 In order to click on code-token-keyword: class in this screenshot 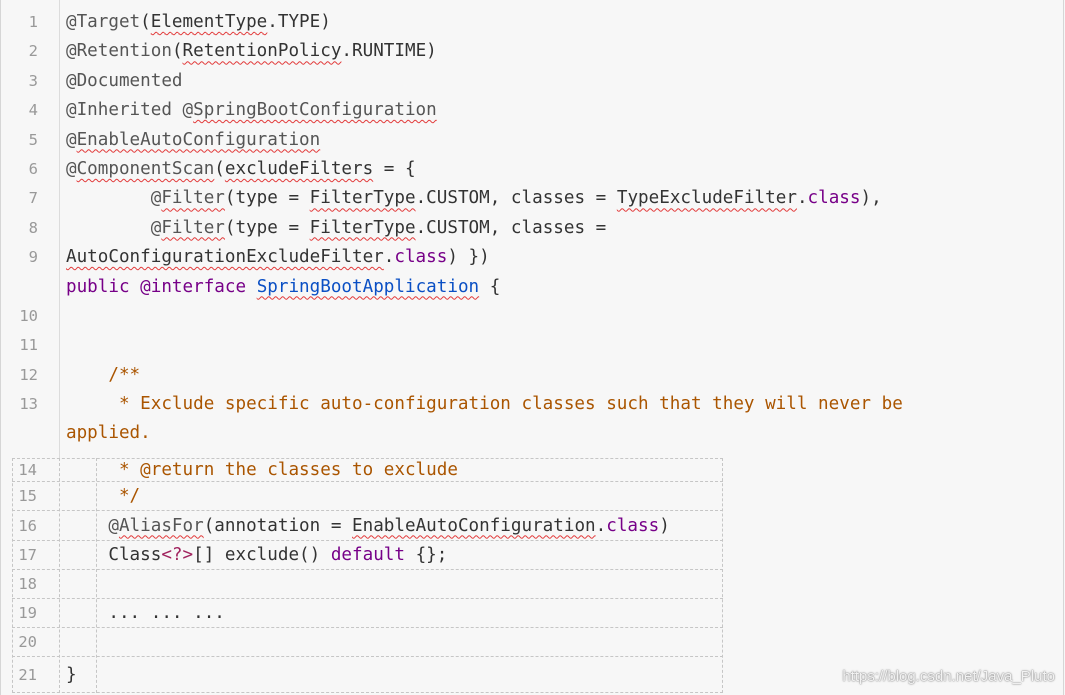, I will do `click(421, 257)`.